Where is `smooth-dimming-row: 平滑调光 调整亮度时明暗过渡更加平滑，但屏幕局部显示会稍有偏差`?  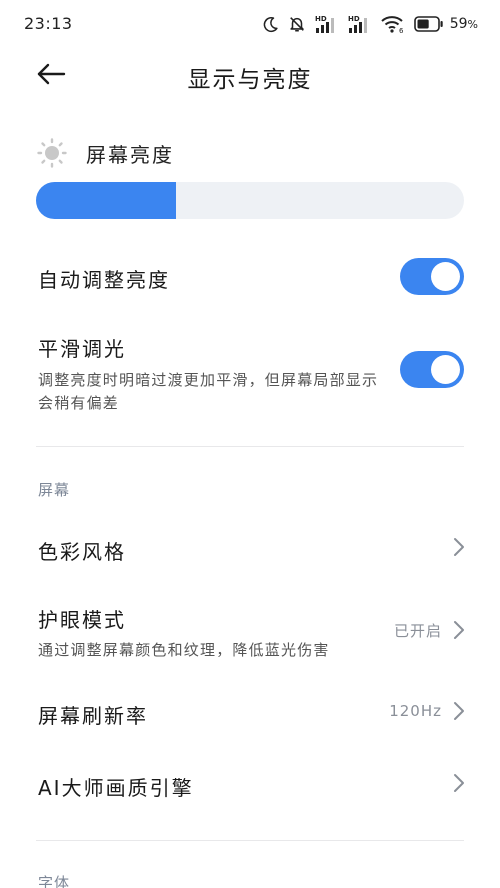 smooth-dimming-row: 平滑调光 调整亮度时明暗过渡更加平滑，但屏幕局部显示会稍有偏差 is located at coordinates (251, 373).